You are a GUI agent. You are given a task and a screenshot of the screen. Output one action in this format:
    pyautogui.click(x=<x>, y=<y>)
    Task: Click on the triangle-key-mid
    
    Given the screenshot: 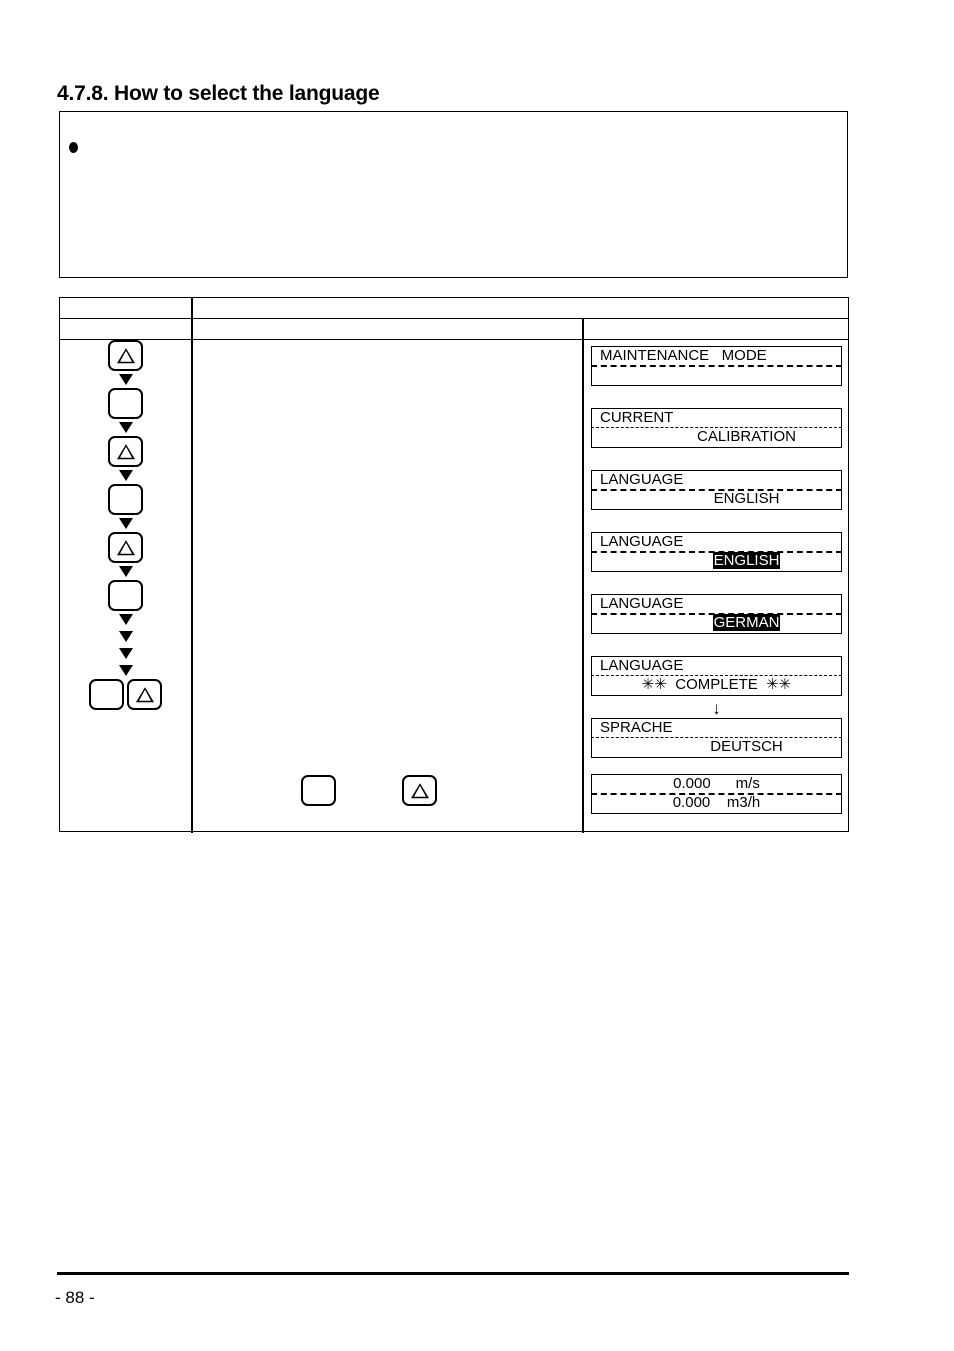 What is the action you would take?
    pyautogui.click(x=419, y=790)
    